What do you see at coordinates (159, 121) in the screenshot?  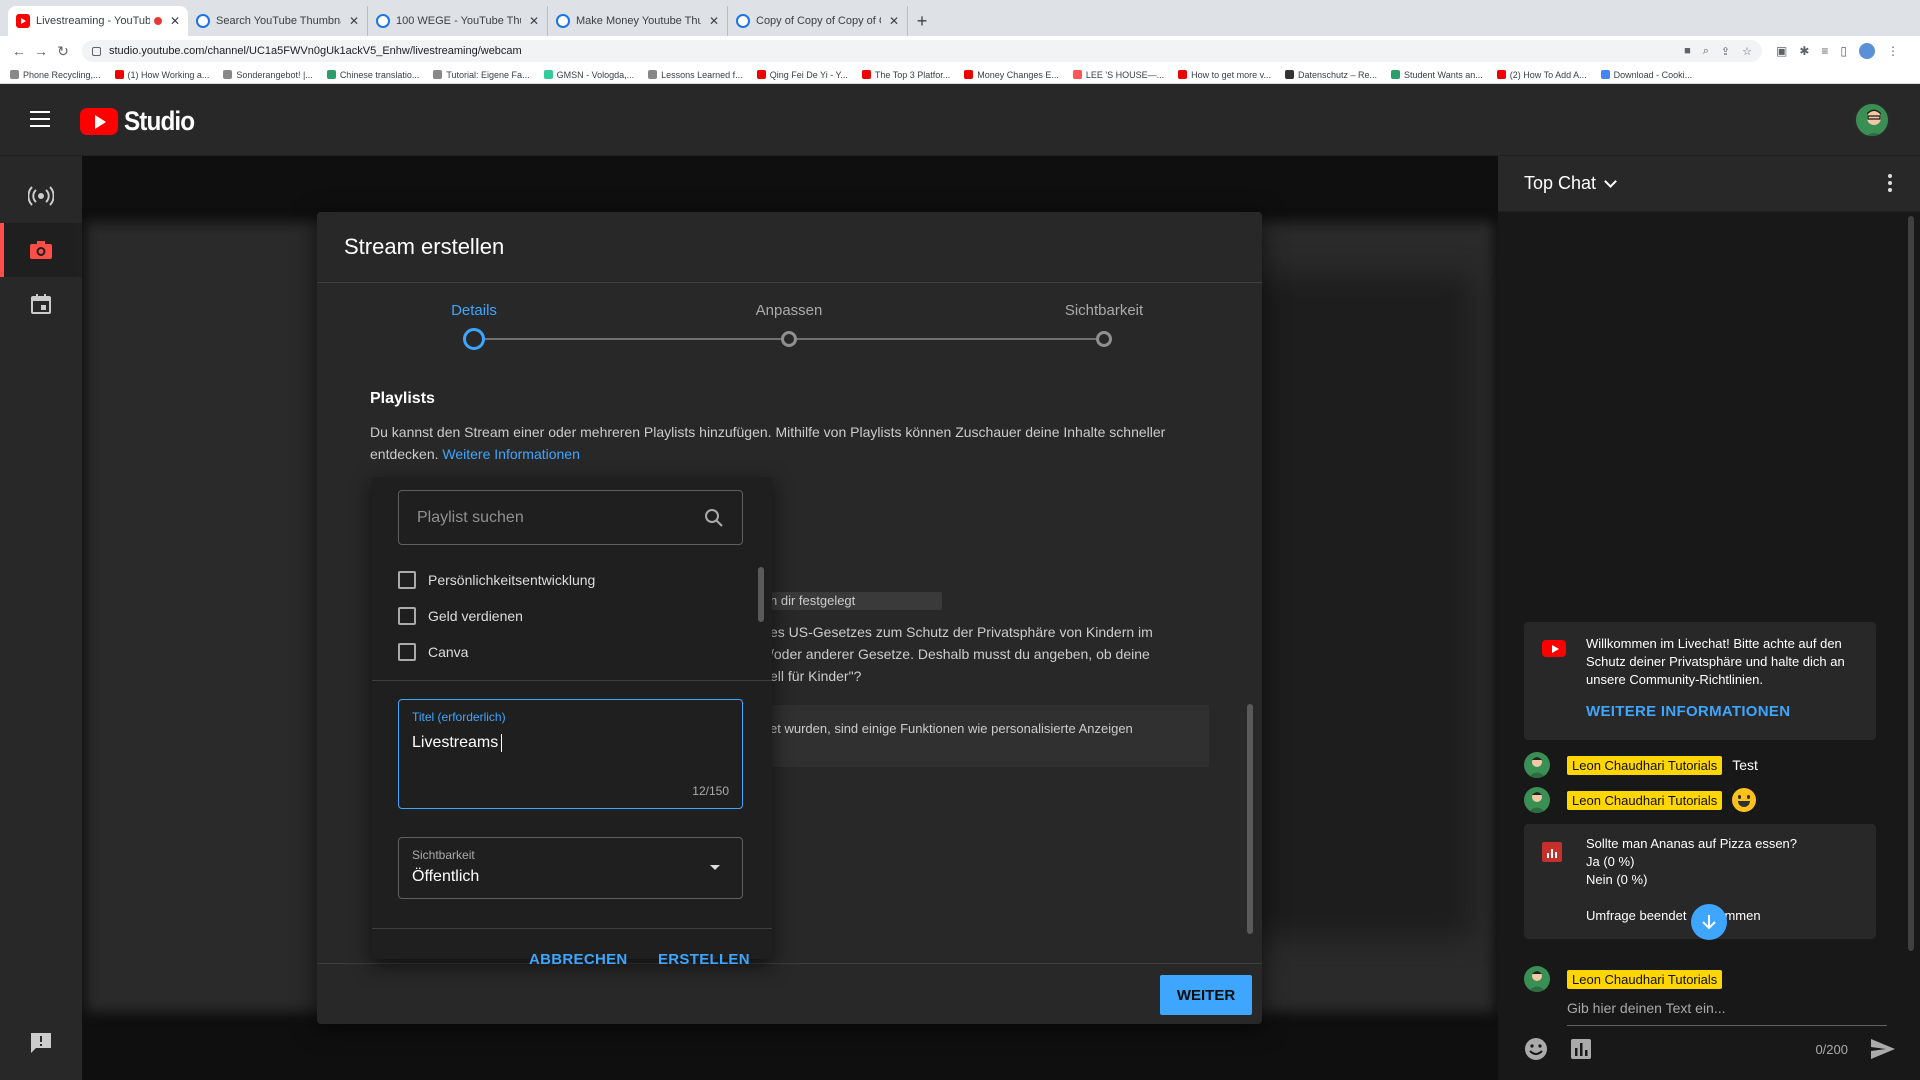 I see `logo-text: Studio` at bounding box center [159, 121].